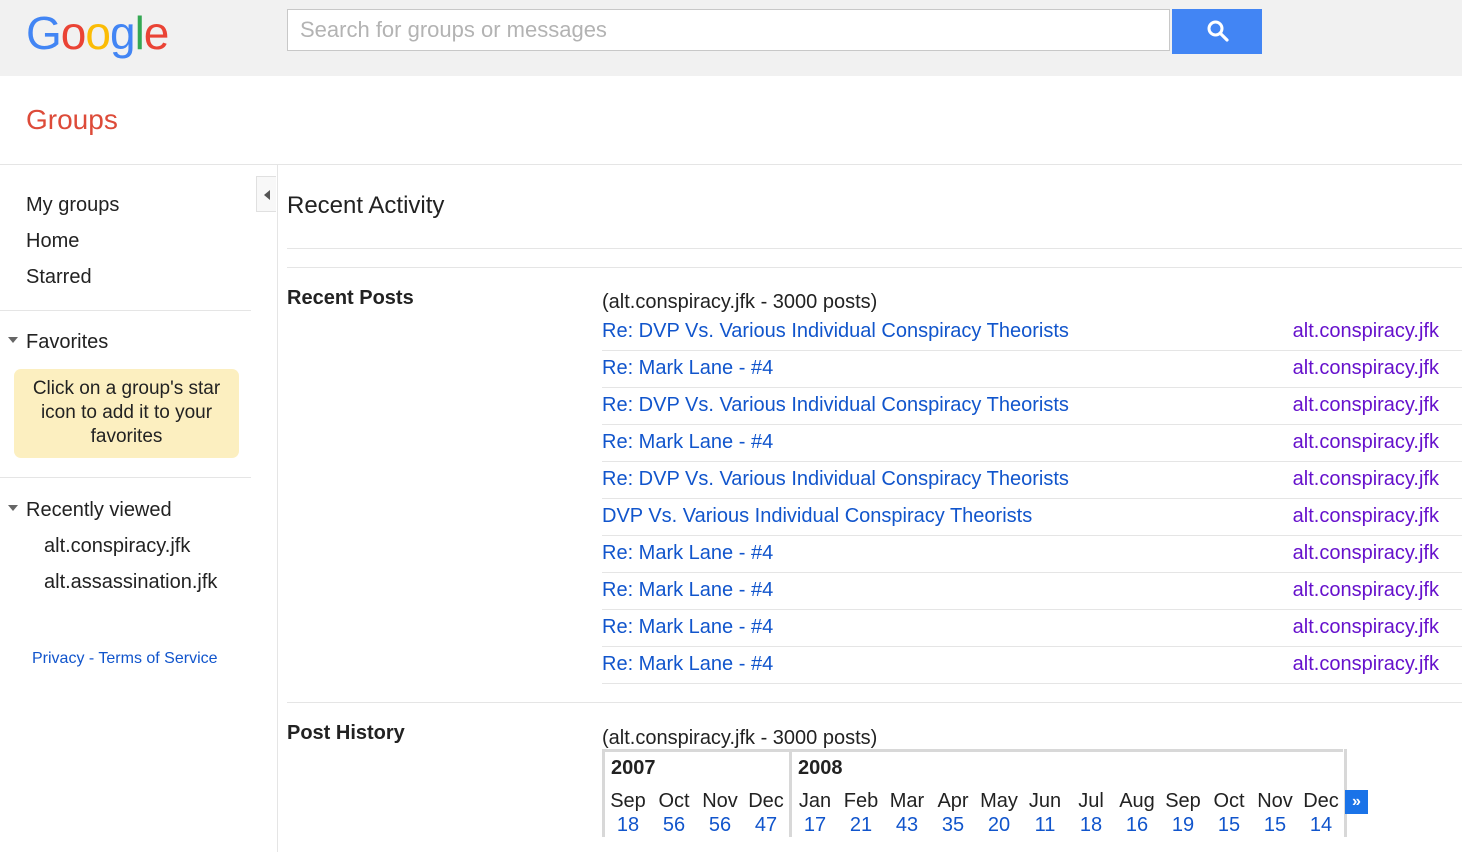  Describe the element at coordinates (139, 33) in the screenshot. I see `logo-letter: l` at that location.